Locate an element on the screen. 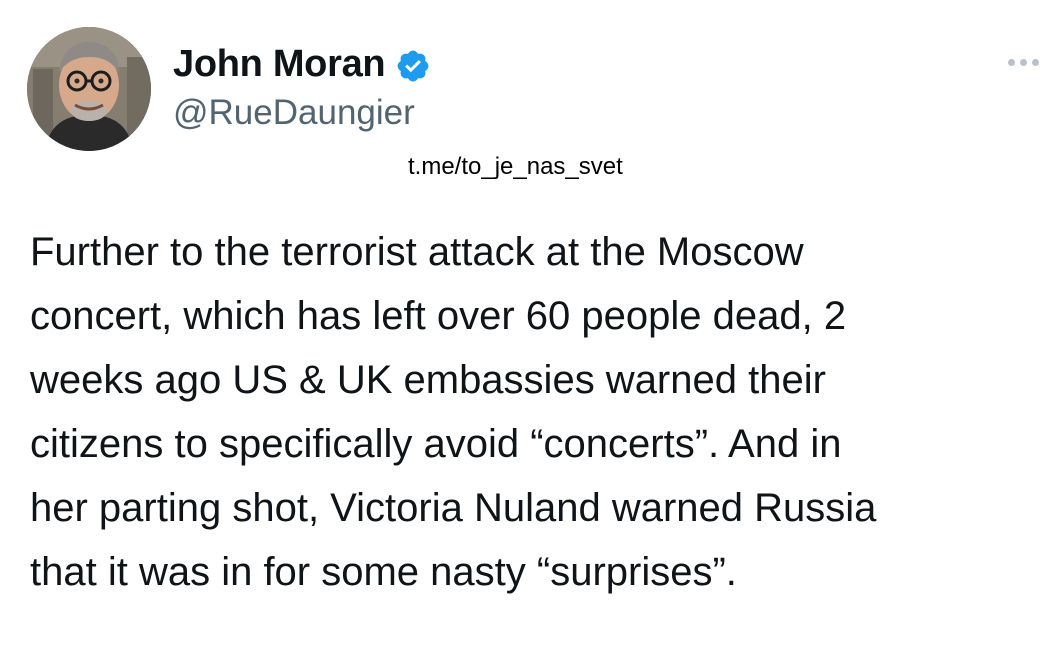 Image resolution: width=1063 pixels, height=645 pixels. more-options-button is located at coordinates (1023, 62).